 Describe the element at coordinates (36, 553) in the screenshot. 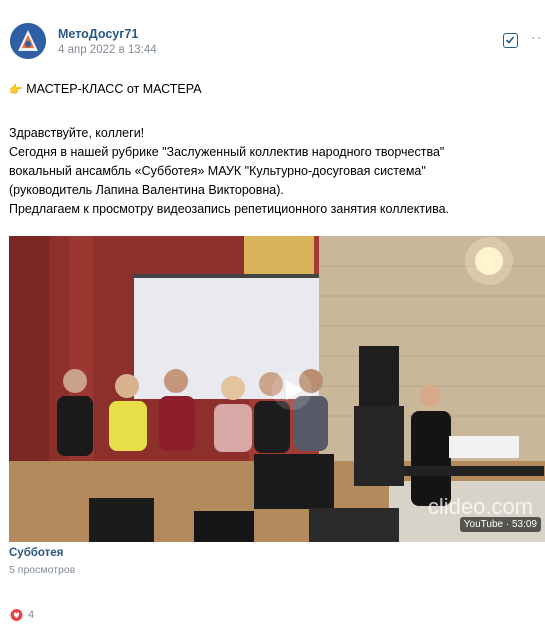

I see `video-title: Субботея` at that location.